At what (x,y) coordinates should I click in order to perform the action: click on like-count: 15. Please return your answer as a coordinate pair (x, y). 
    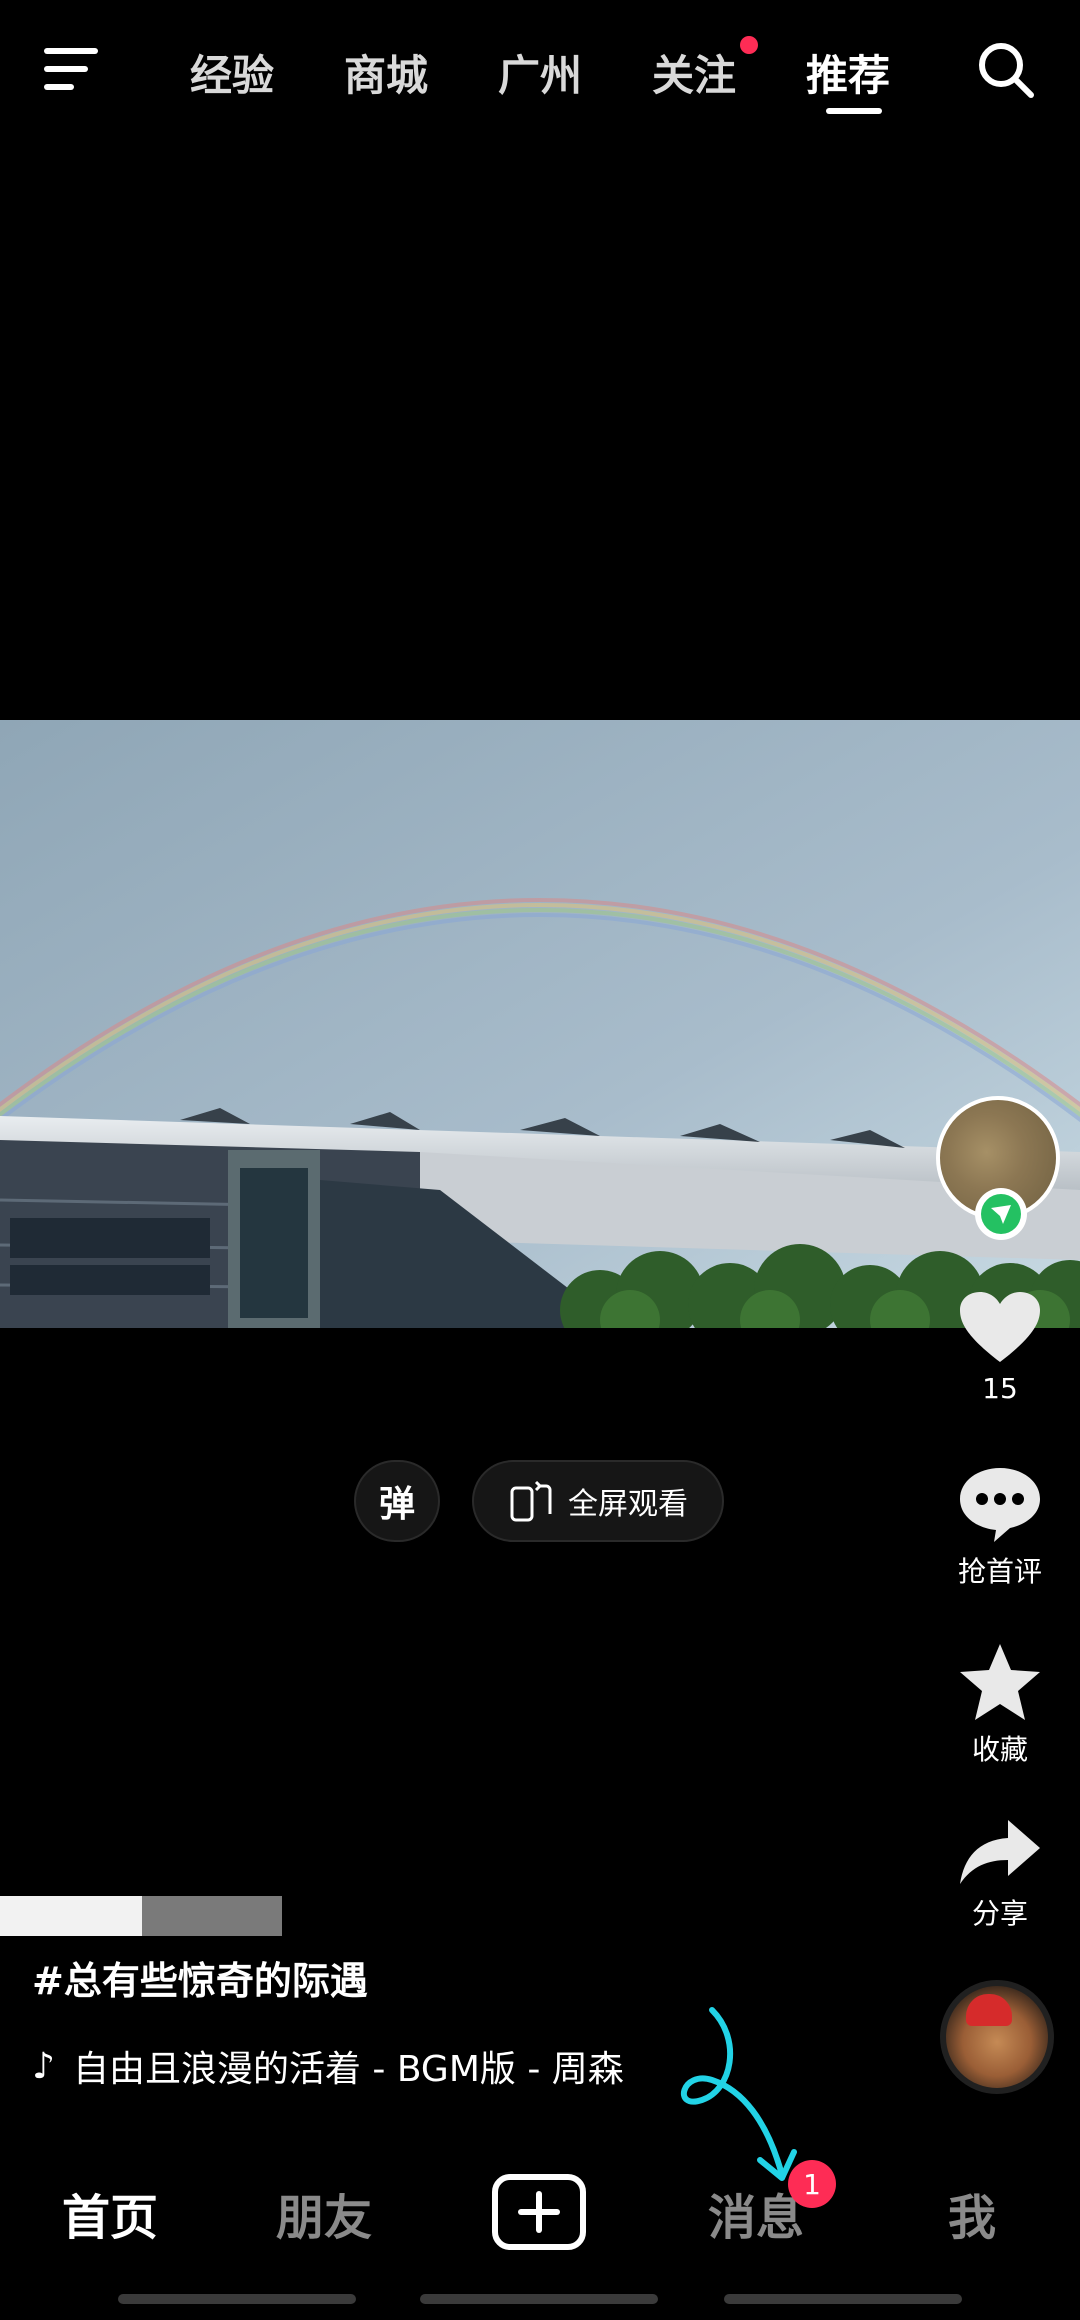
    Looking at the image, I should click on (1000, 1388).